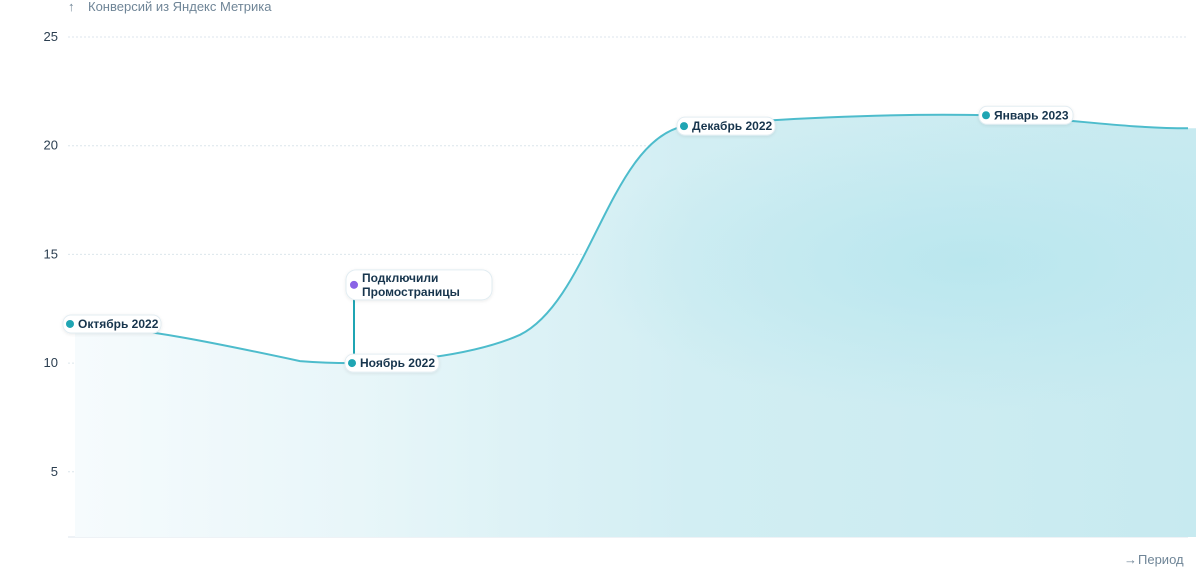  I want to click on x-axis-label: Период, so click(1161, 559).